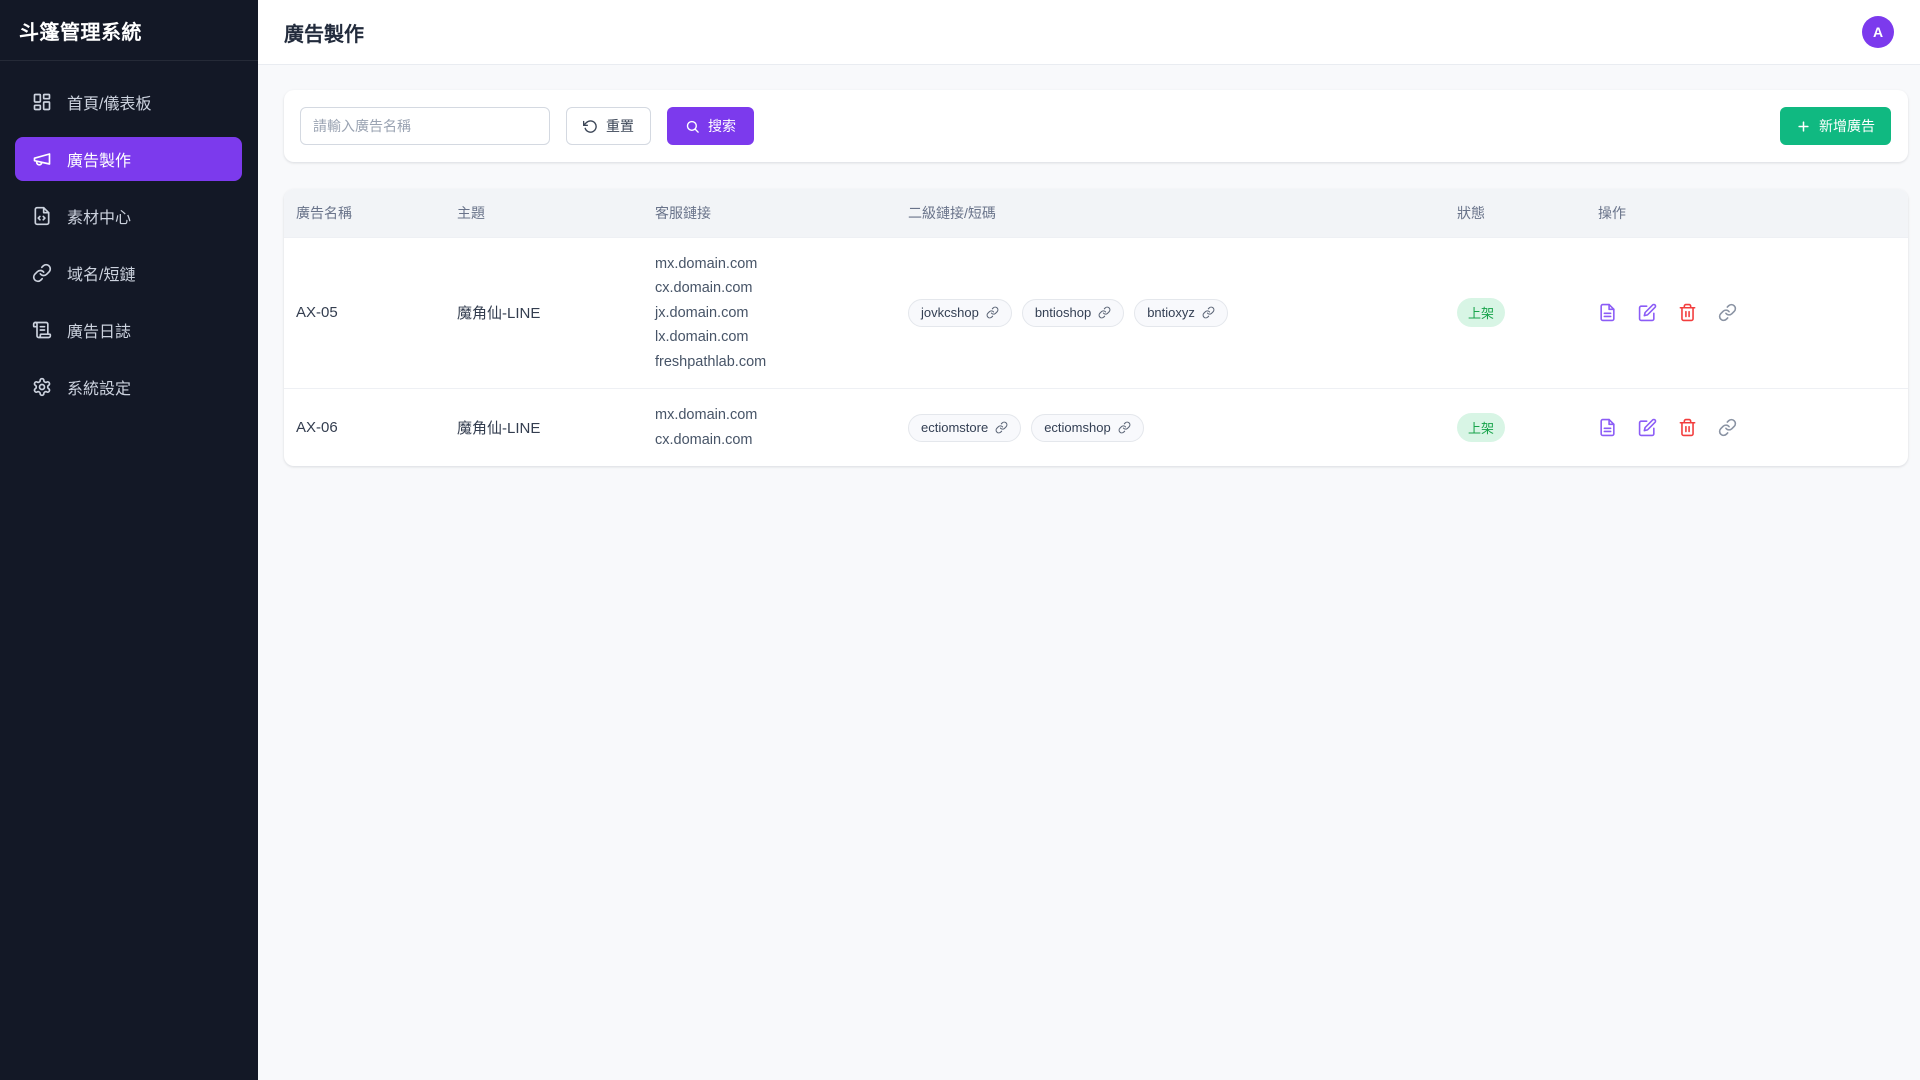 This screenshot has width=1920, height=1080. I want to click on add-ad-button: 新增廣告, so click(1835, 126).